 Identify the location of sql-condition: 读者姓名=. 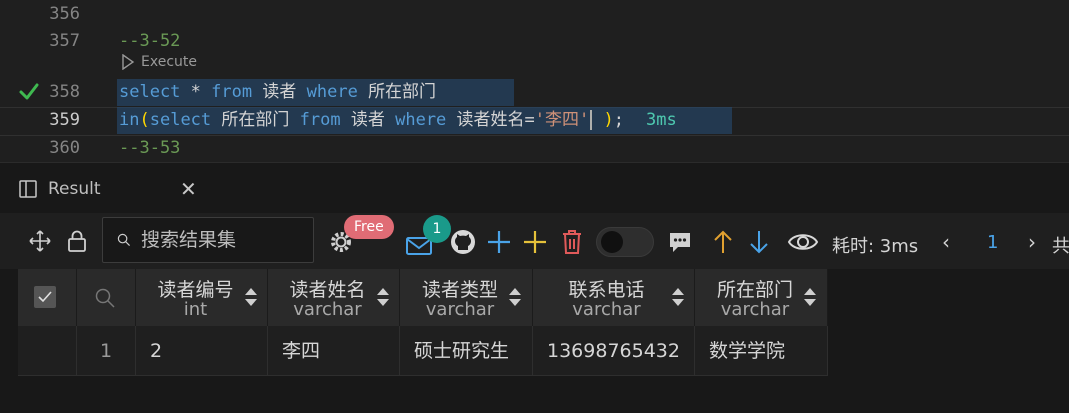
(495, 120).